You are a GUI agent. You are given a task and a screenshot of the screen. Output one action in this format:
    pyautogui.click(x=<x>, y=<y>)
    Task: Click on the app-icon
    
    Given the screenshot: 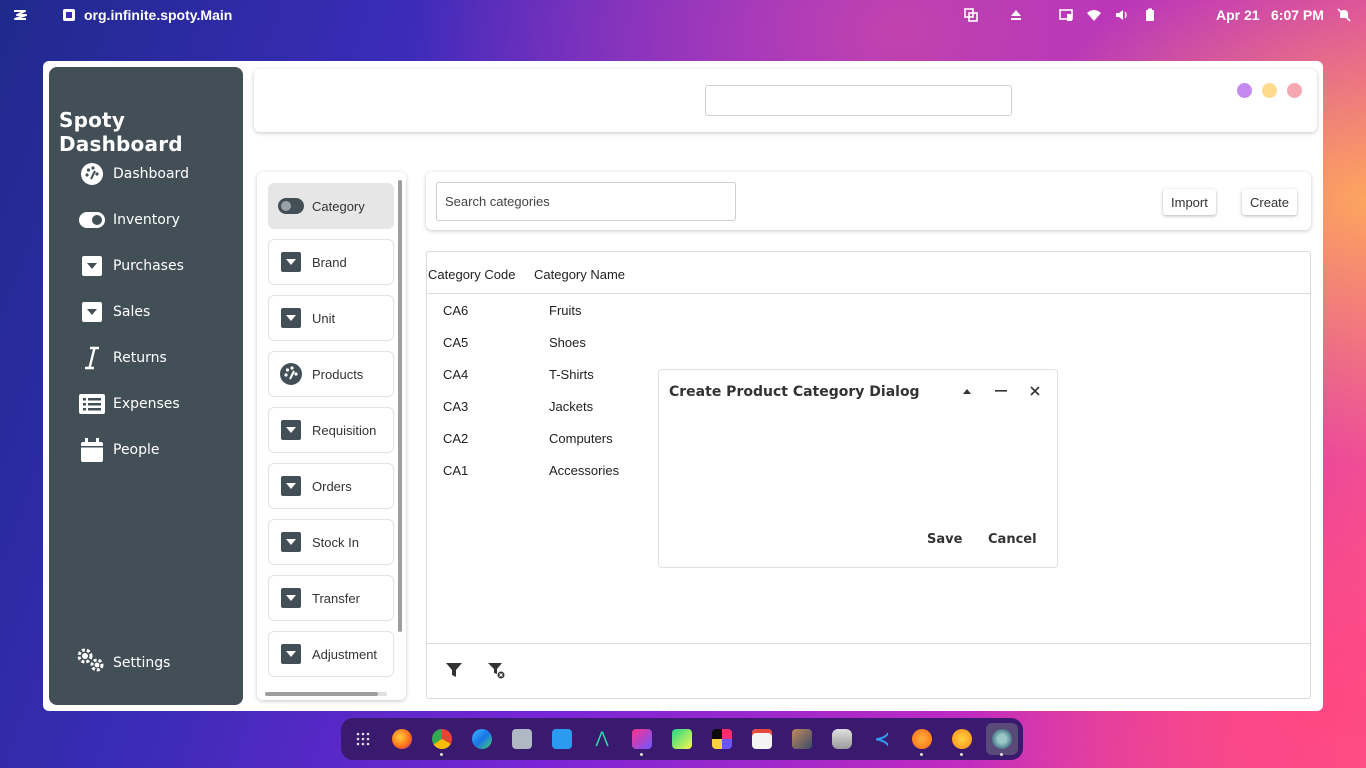 What is the action you would take?
    pyautogui.click(x=69, y=15)
    